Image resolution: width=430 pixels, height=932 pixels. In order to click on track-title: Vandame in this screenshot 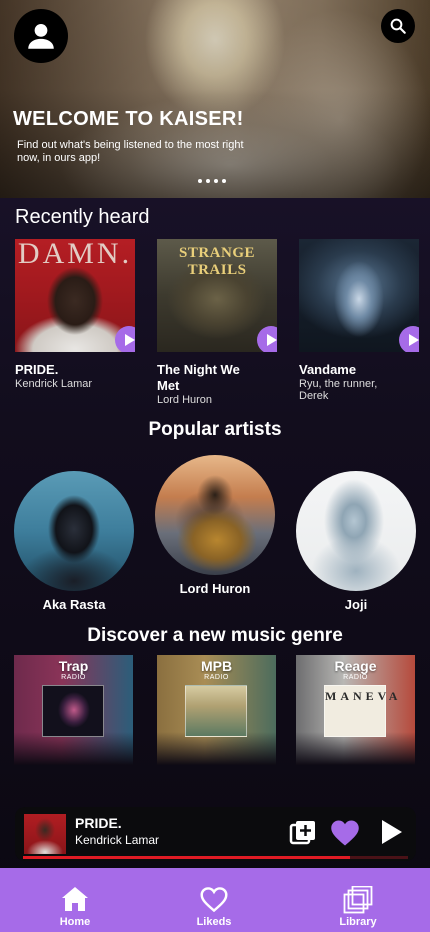, I will do `click(328, 369)`.